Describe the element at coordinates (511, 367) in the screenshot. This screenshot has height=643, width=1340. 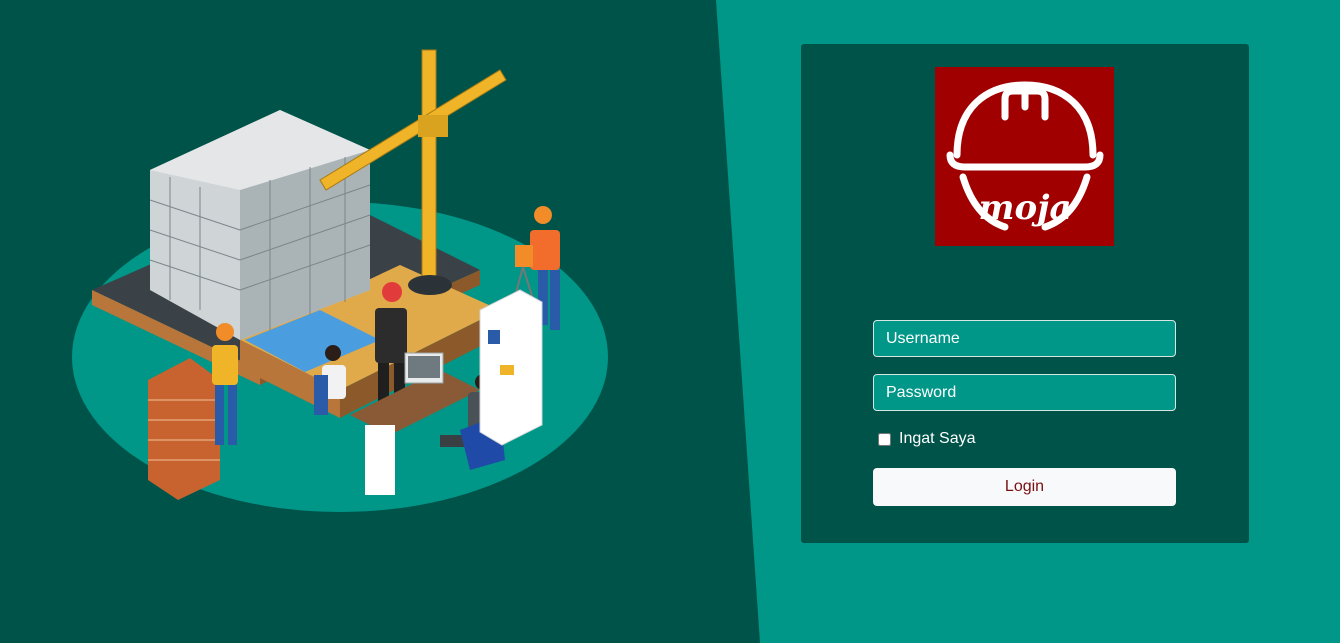
I see `bookshelf` at that location.